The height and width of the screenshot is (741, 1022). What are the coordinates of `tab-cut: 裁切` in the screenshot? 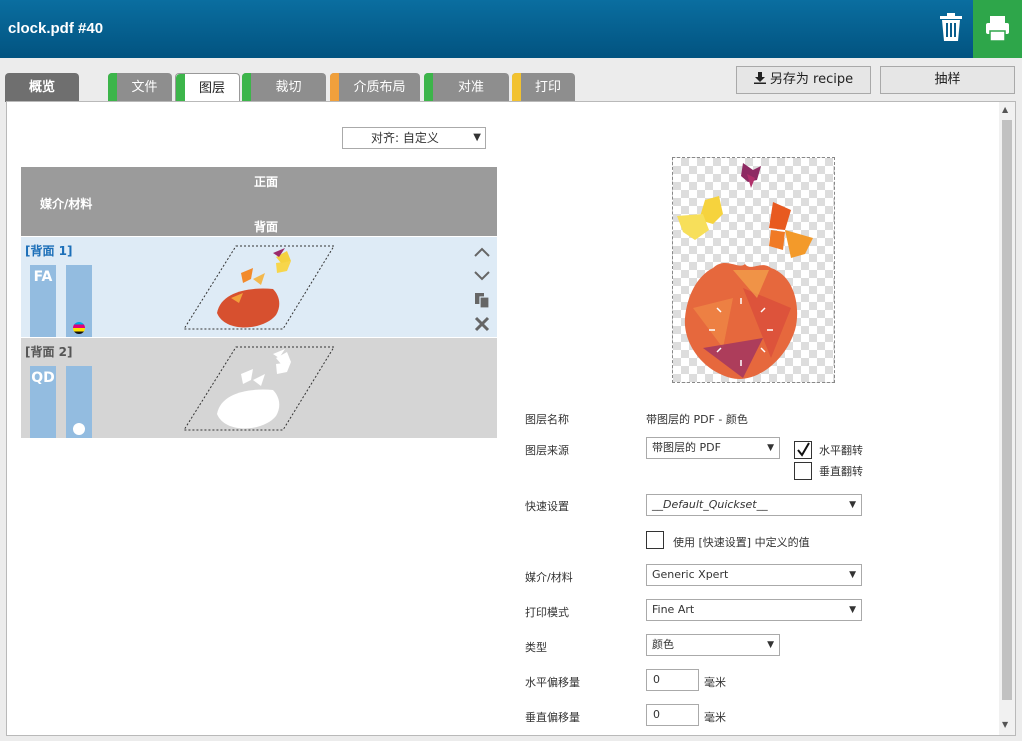 It's located at (284, 87).